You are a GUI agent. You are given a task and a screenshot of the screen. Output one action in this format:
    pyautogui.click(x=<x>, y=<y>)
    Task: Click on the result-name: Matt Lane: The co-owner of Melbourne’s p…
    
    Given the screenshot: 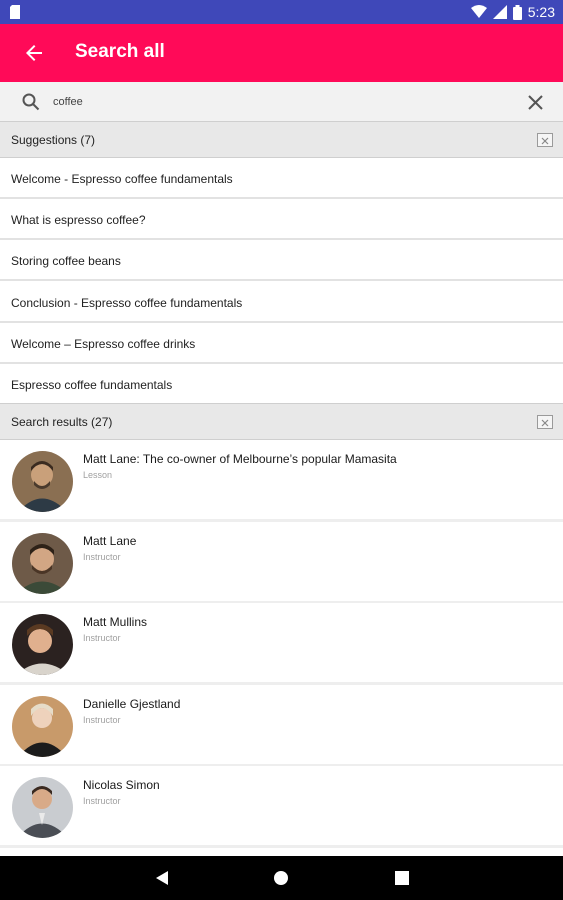 What is the action you would take?
    pyautogui.click(x=240, y=459)
    